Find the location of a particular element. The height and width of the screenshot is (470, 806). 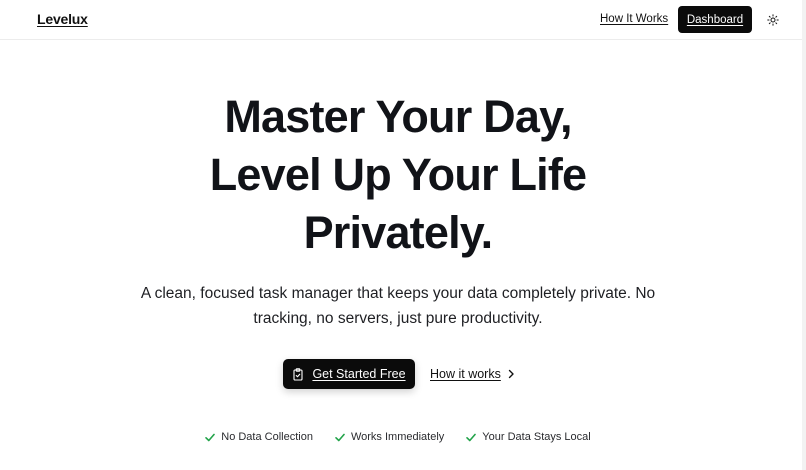

feature-item: Your Data Stays Local is located at coordinates (528, 437).